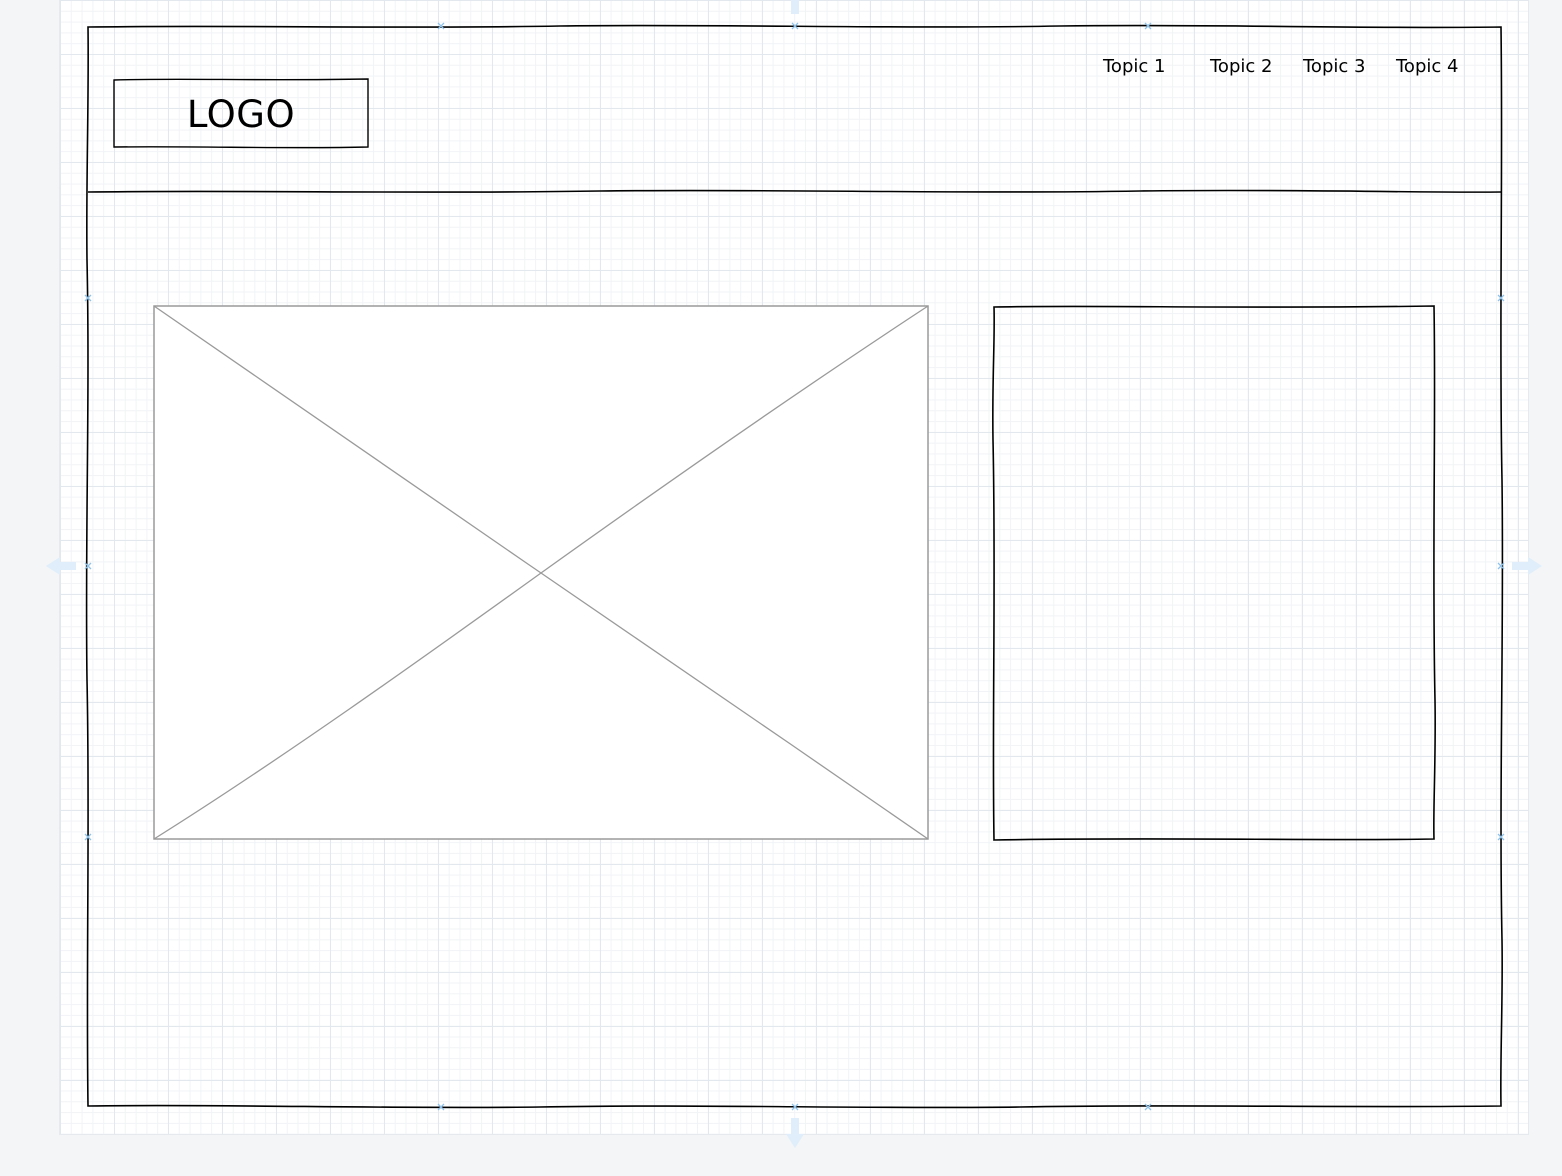 The image size is (1562, 1176). What do you see at coordinates (441, 26) in the screenshot?
I see `handle-top-left-mid` at bounding box center [441, 26].